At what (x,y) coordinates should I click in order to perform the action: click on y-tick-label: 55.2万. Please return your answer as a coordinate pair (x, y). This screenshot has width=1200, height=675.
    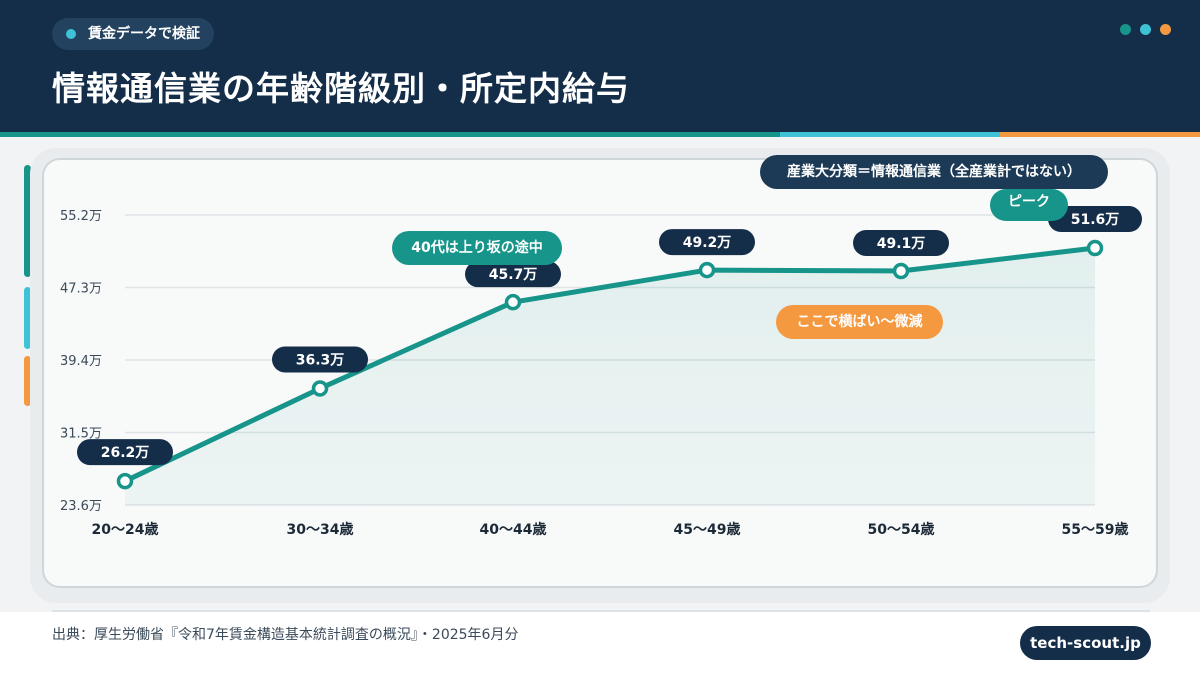
    Looking at the image, I should click on (81, 216).